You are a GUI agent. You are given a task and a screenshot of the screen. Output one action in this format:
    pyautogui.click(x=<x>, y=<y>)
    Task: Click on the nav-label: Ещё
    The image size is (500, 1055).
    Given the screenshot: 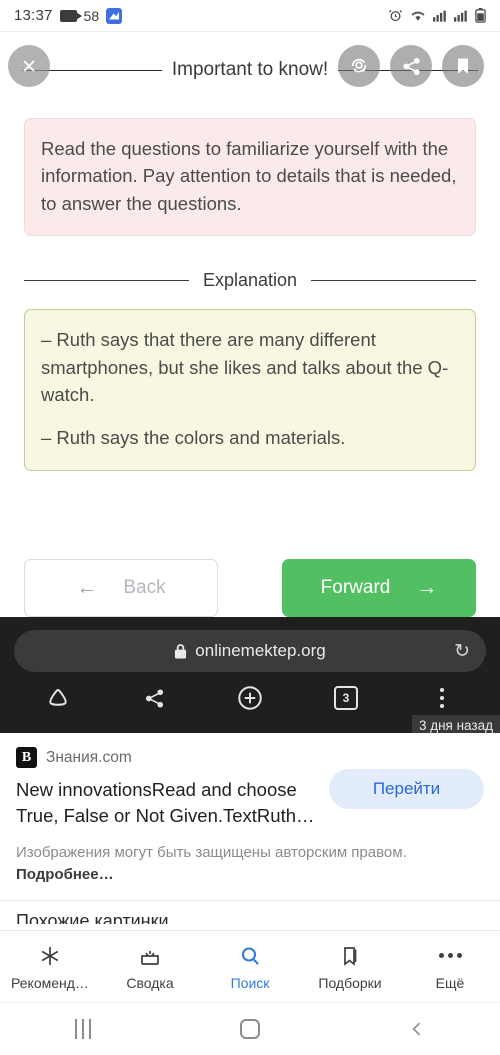 What is the action you would take?
    pyautogui.click(x=450, y=982)
    